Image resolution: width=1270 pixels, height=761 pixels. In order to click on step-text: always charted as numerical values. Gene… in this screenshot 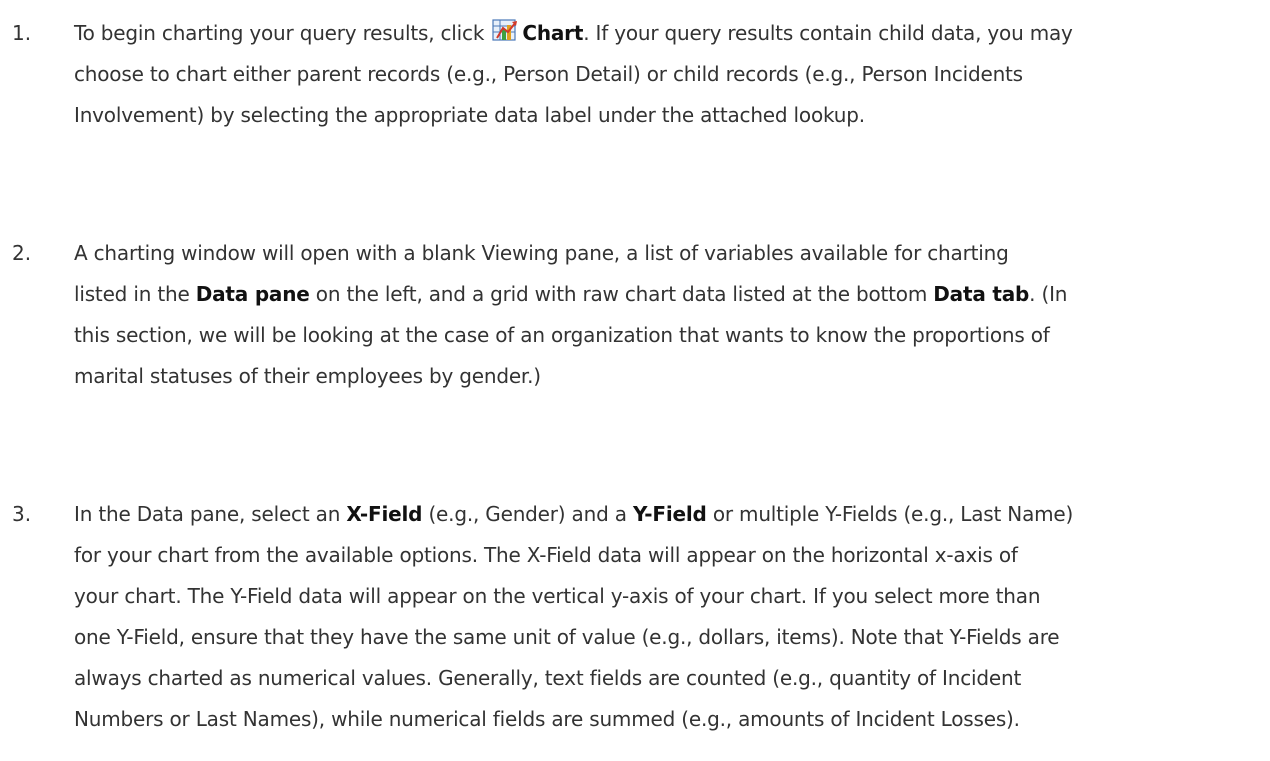, I will do `click(548, 678)`.